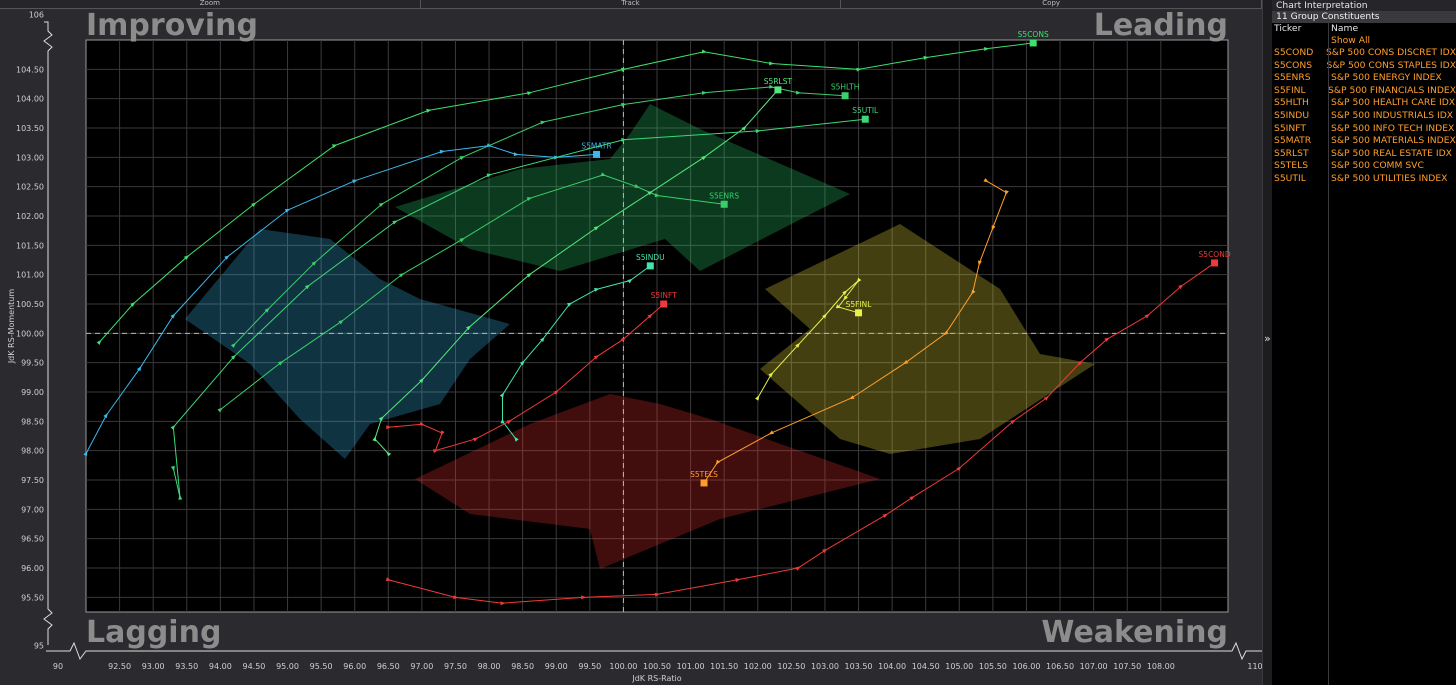  I want to click on quadrant-label-weakening: Weakening, so click(1134, 632).